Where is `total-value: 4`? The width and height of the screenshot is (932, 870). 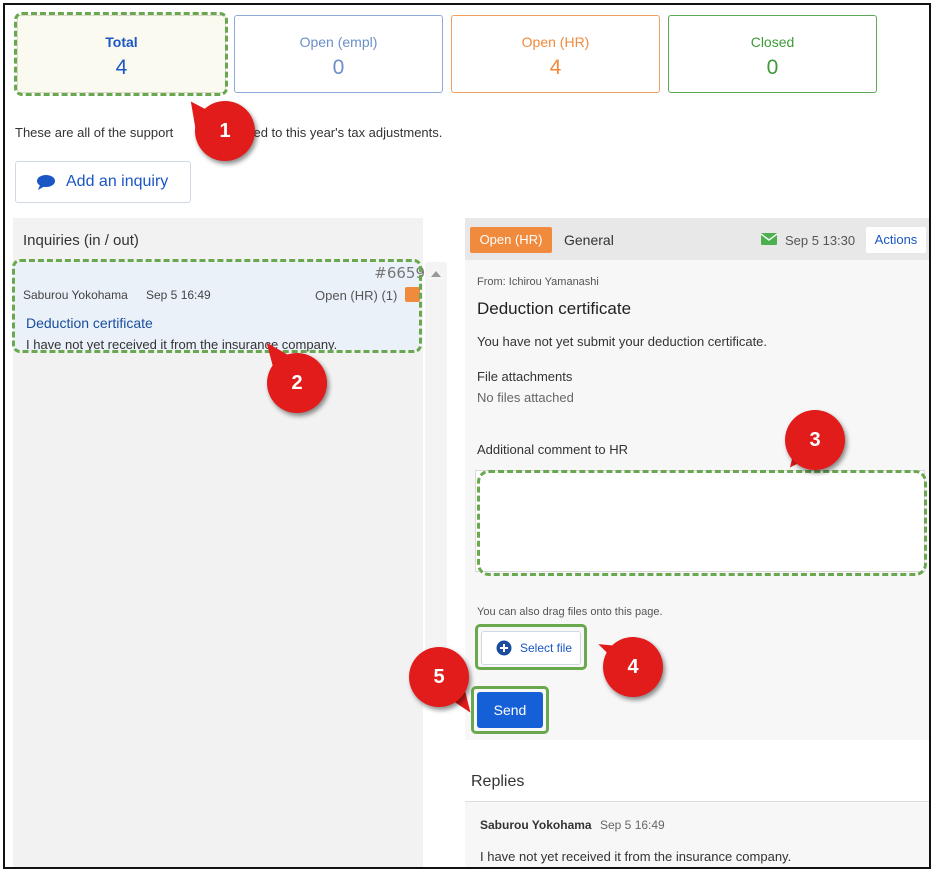
total-value: 4 is located at coordinates (121, 67).